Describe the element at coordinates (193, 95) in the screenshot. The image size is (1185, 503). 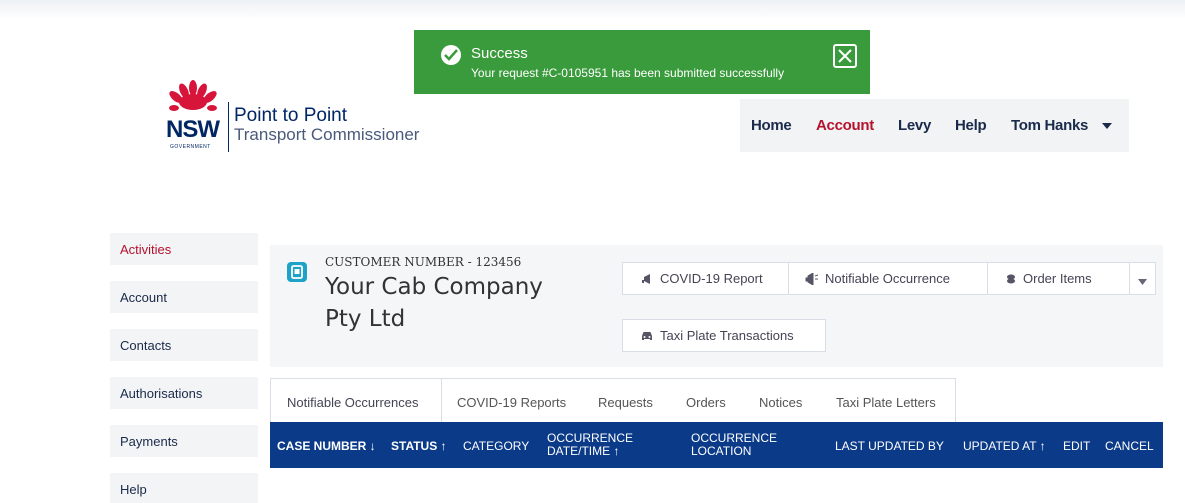
I see `waratah-icon` at that location.